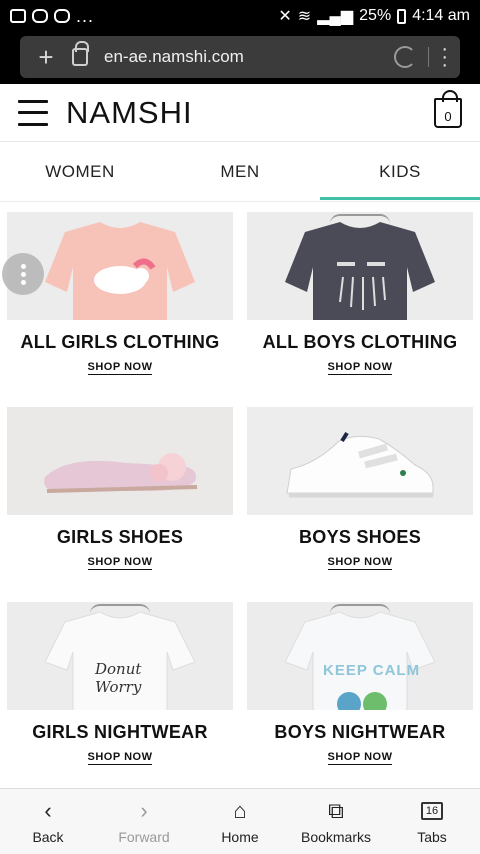 The height and width of the screenshot is (854, 480). Describe the element at coordinates (448, 116) in the screenshot. I see `cart-count: 0` at that location.